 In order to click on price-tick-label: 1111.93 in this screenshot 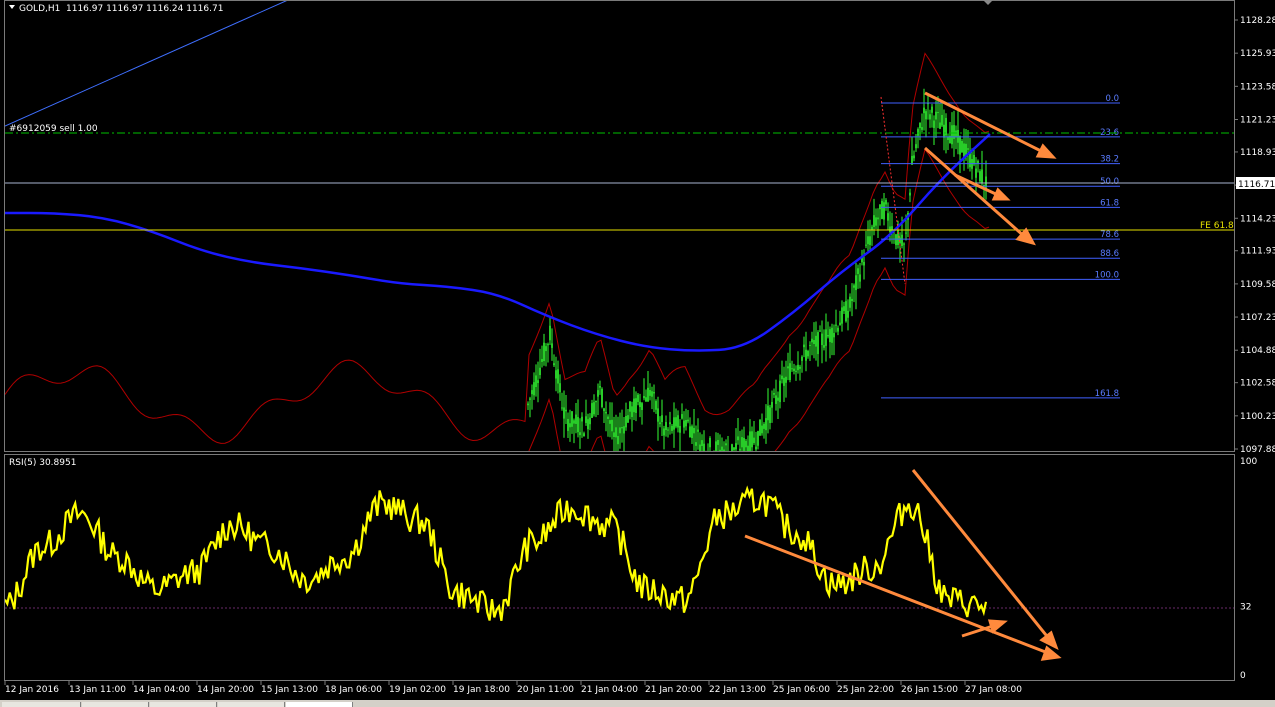, I will do `click(1257, 252)`.